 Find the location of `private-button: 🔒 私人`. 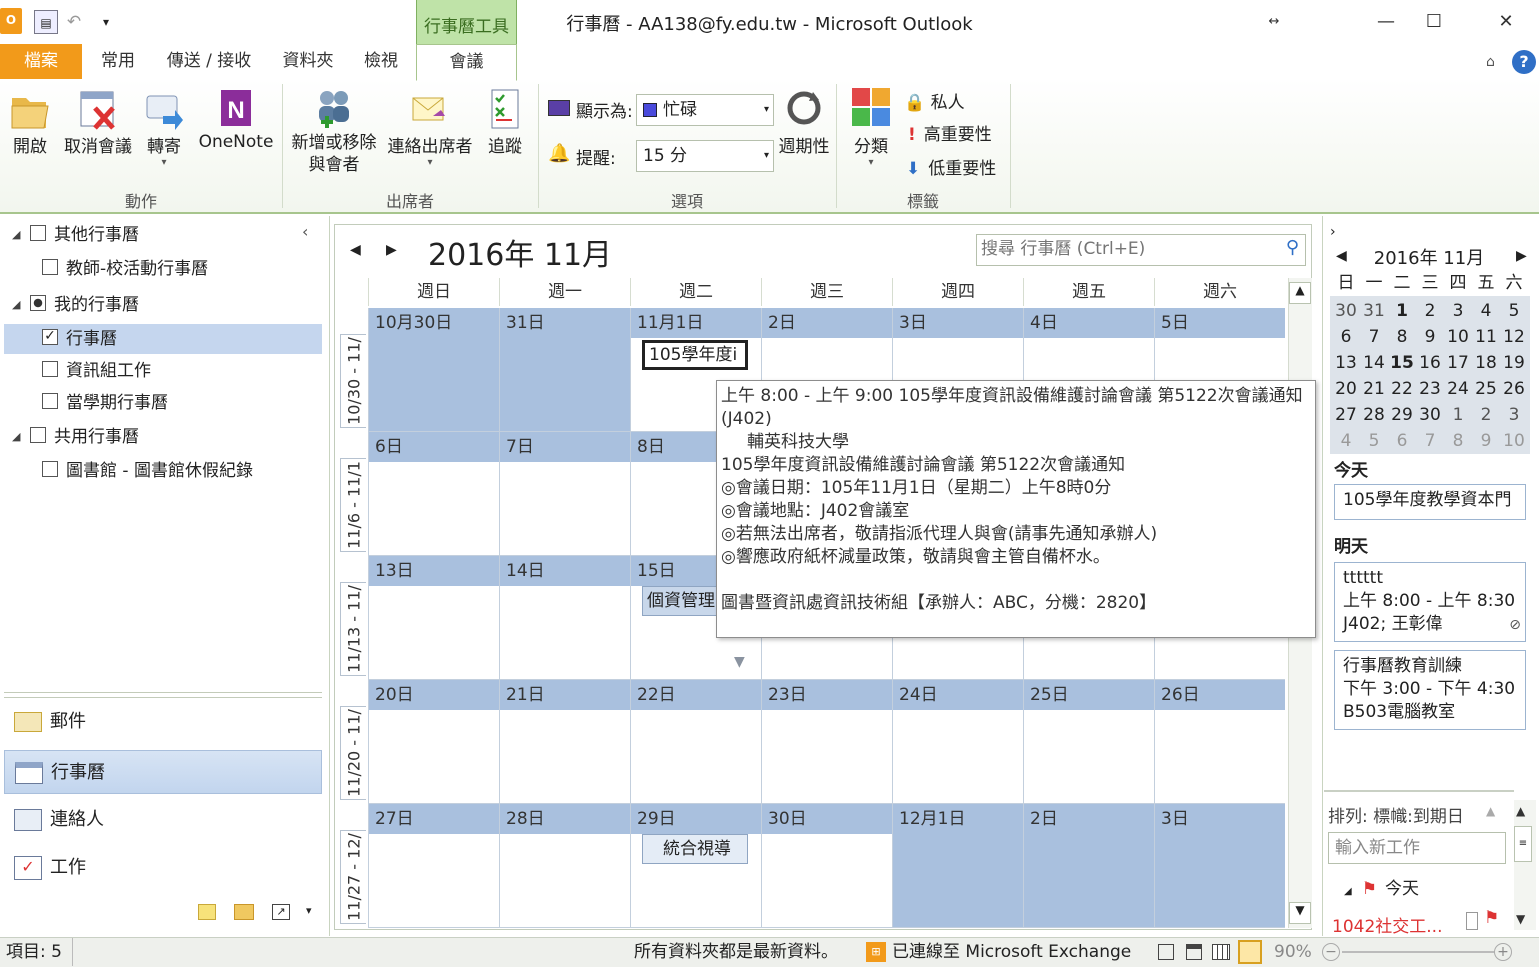

private-button: 🔒 私人 is located at coordinates (934, 103).